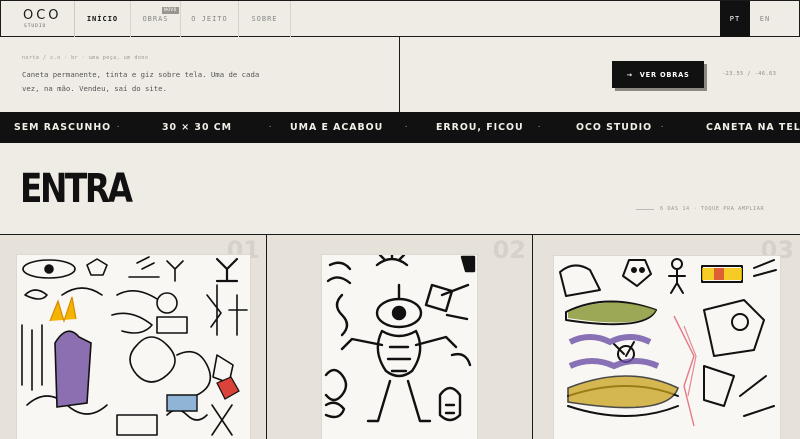 The image size is (800, 439). Describe the element at coordinates (765, 19) in the screenshot. I see `lang-en-button: EN` at that location.